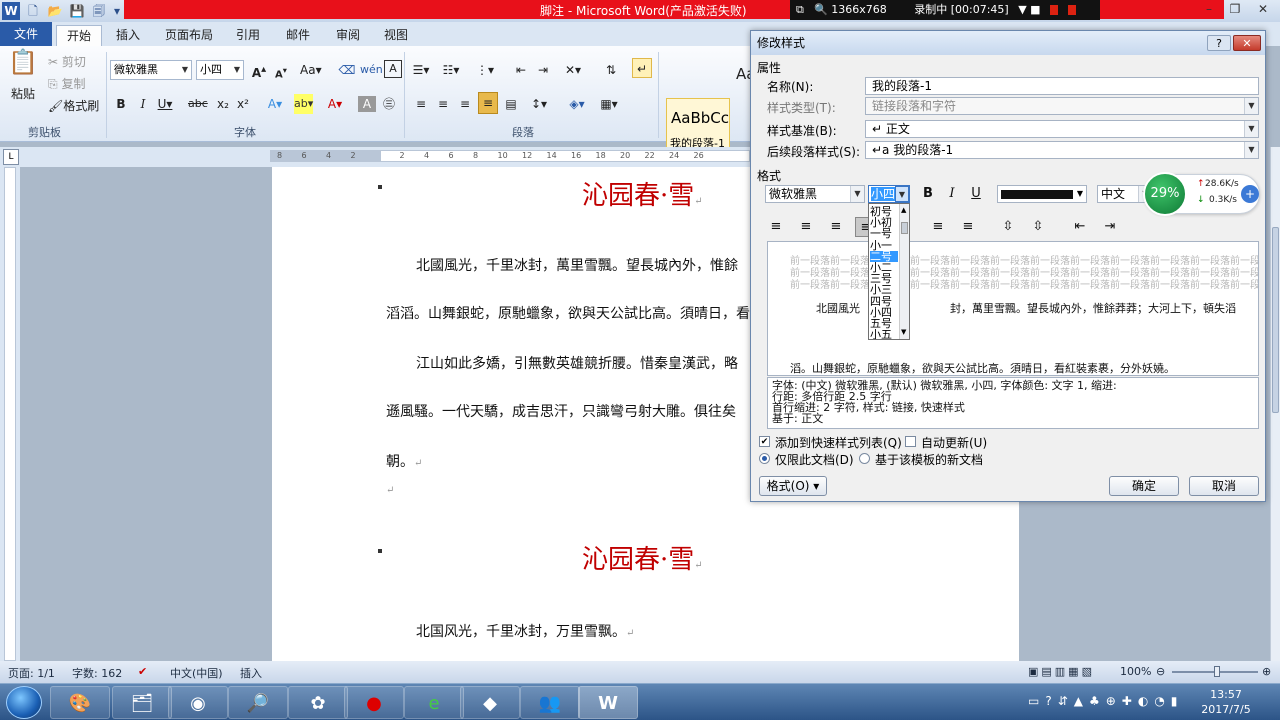 This screenshot has height=720, width=1280. Describe the element at coordinates (67, 62) in the screenshot. I see `cut-button: ✂ 剪切` at that location.